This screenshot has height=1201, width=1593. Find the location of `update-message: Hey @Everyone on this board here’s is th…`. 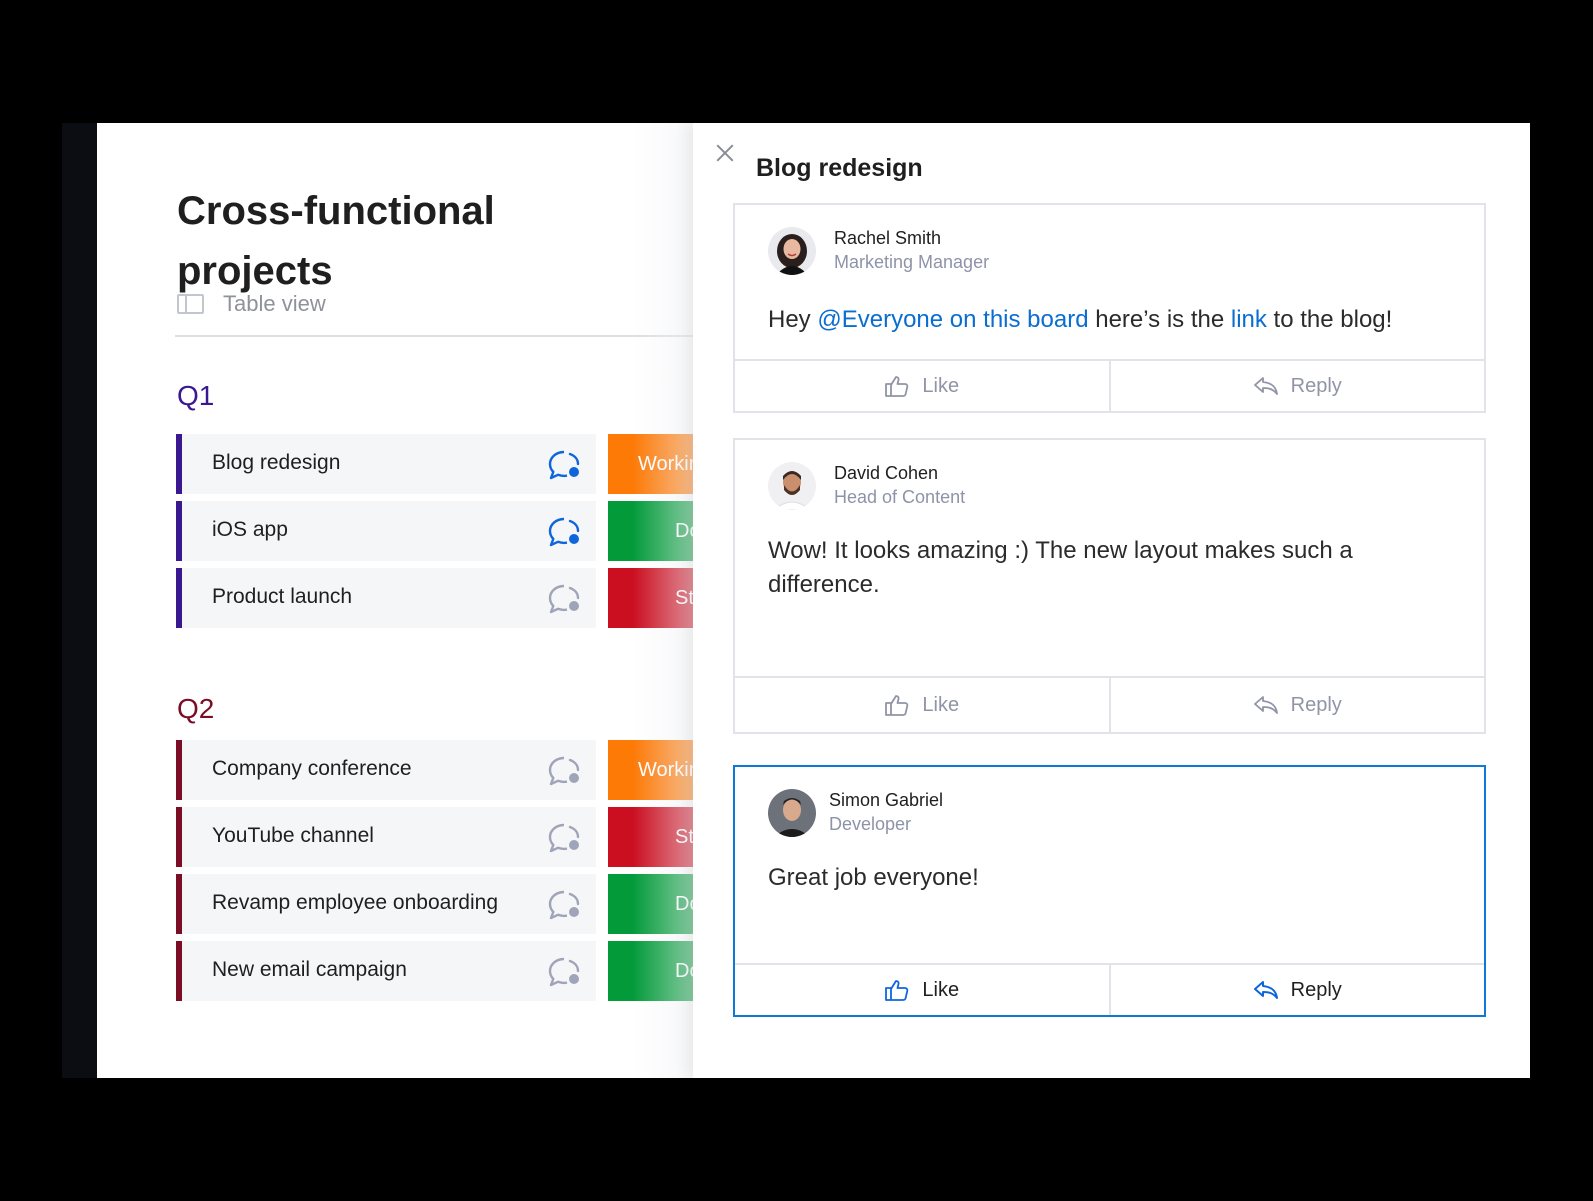

update-message: Hey @Everyone on this board here’s is th… is located at coordinates (1106, 320).